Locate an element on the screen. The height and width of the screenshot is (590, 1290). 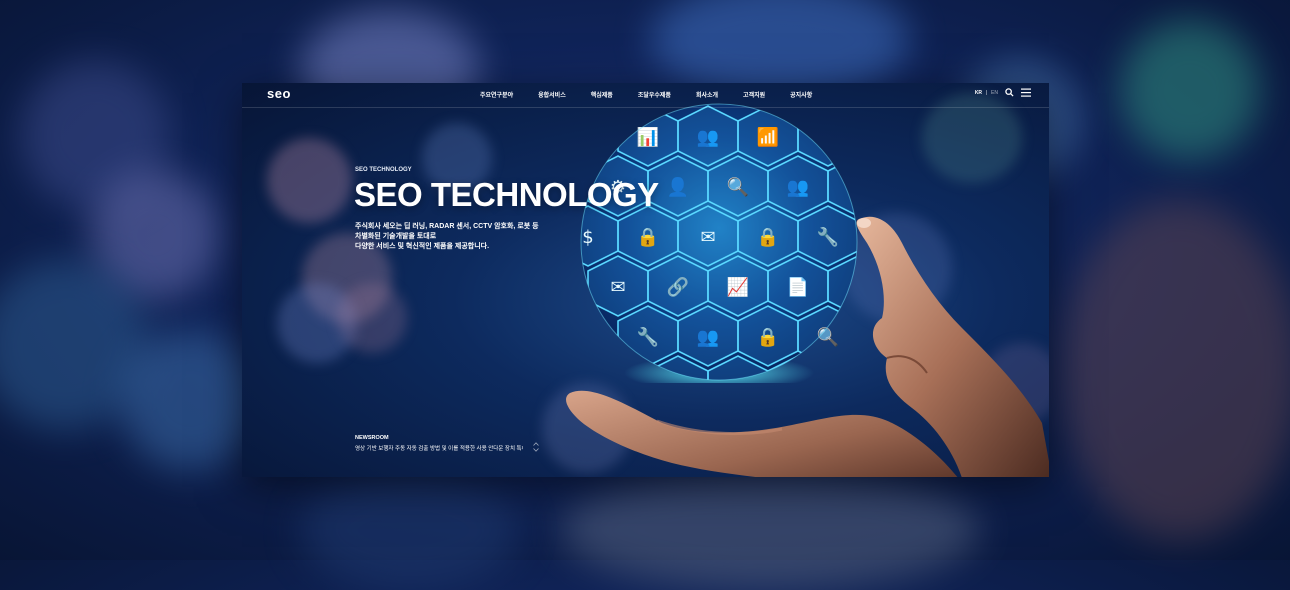
nav-item-services: 융합서비스 is located at coordinates (552, 94).